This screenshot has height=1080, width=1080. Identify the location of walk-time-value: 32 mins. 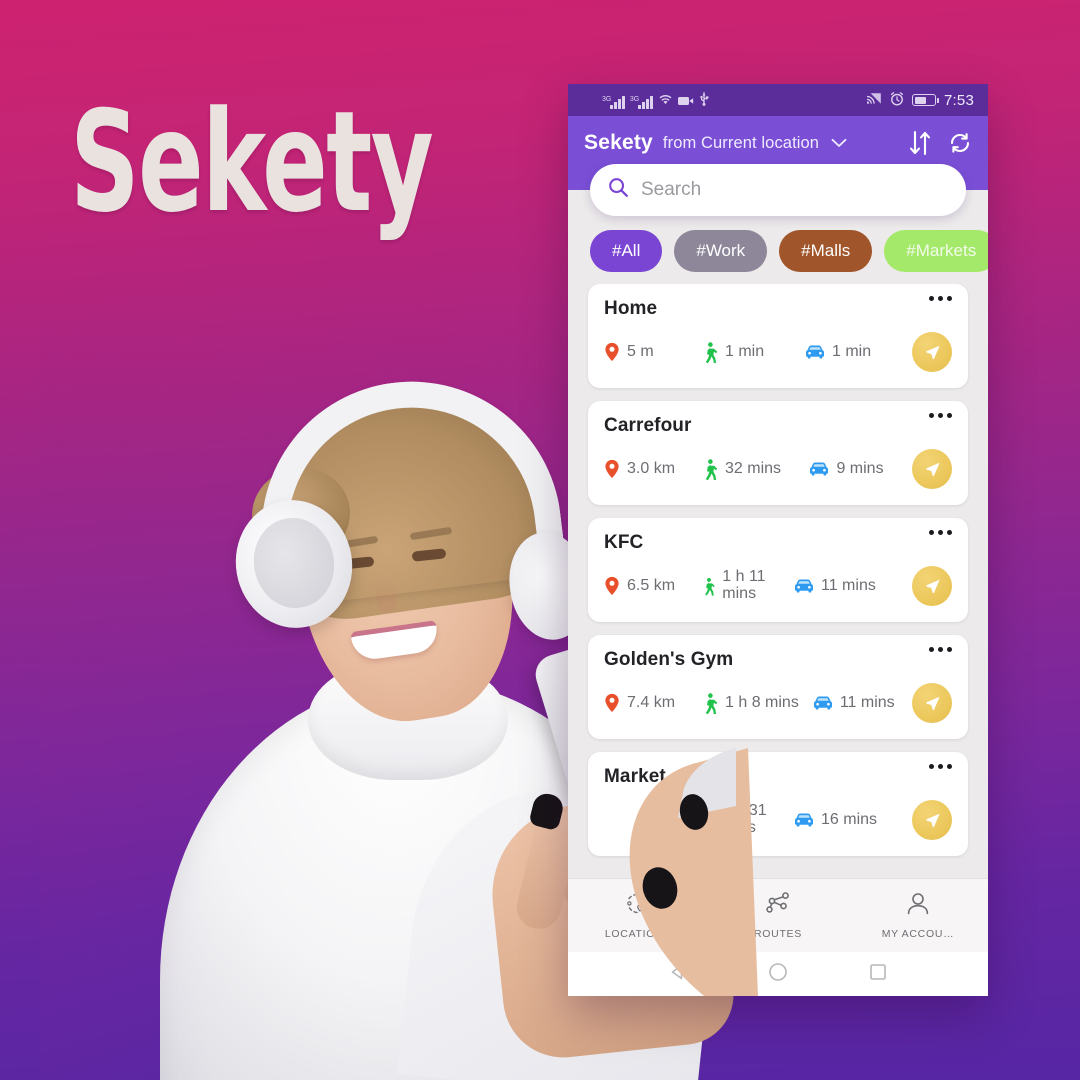
(753, 468).